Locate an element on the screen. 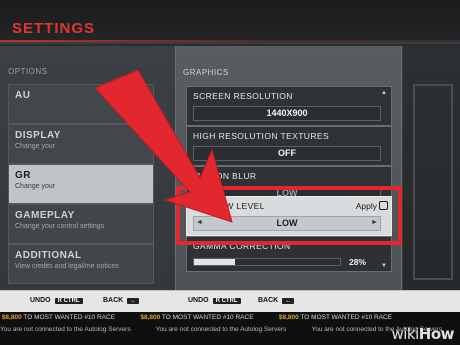 The width and height of the screenshot is (460, 345). gamma-value: 28% is located at coordinates (358, 262).